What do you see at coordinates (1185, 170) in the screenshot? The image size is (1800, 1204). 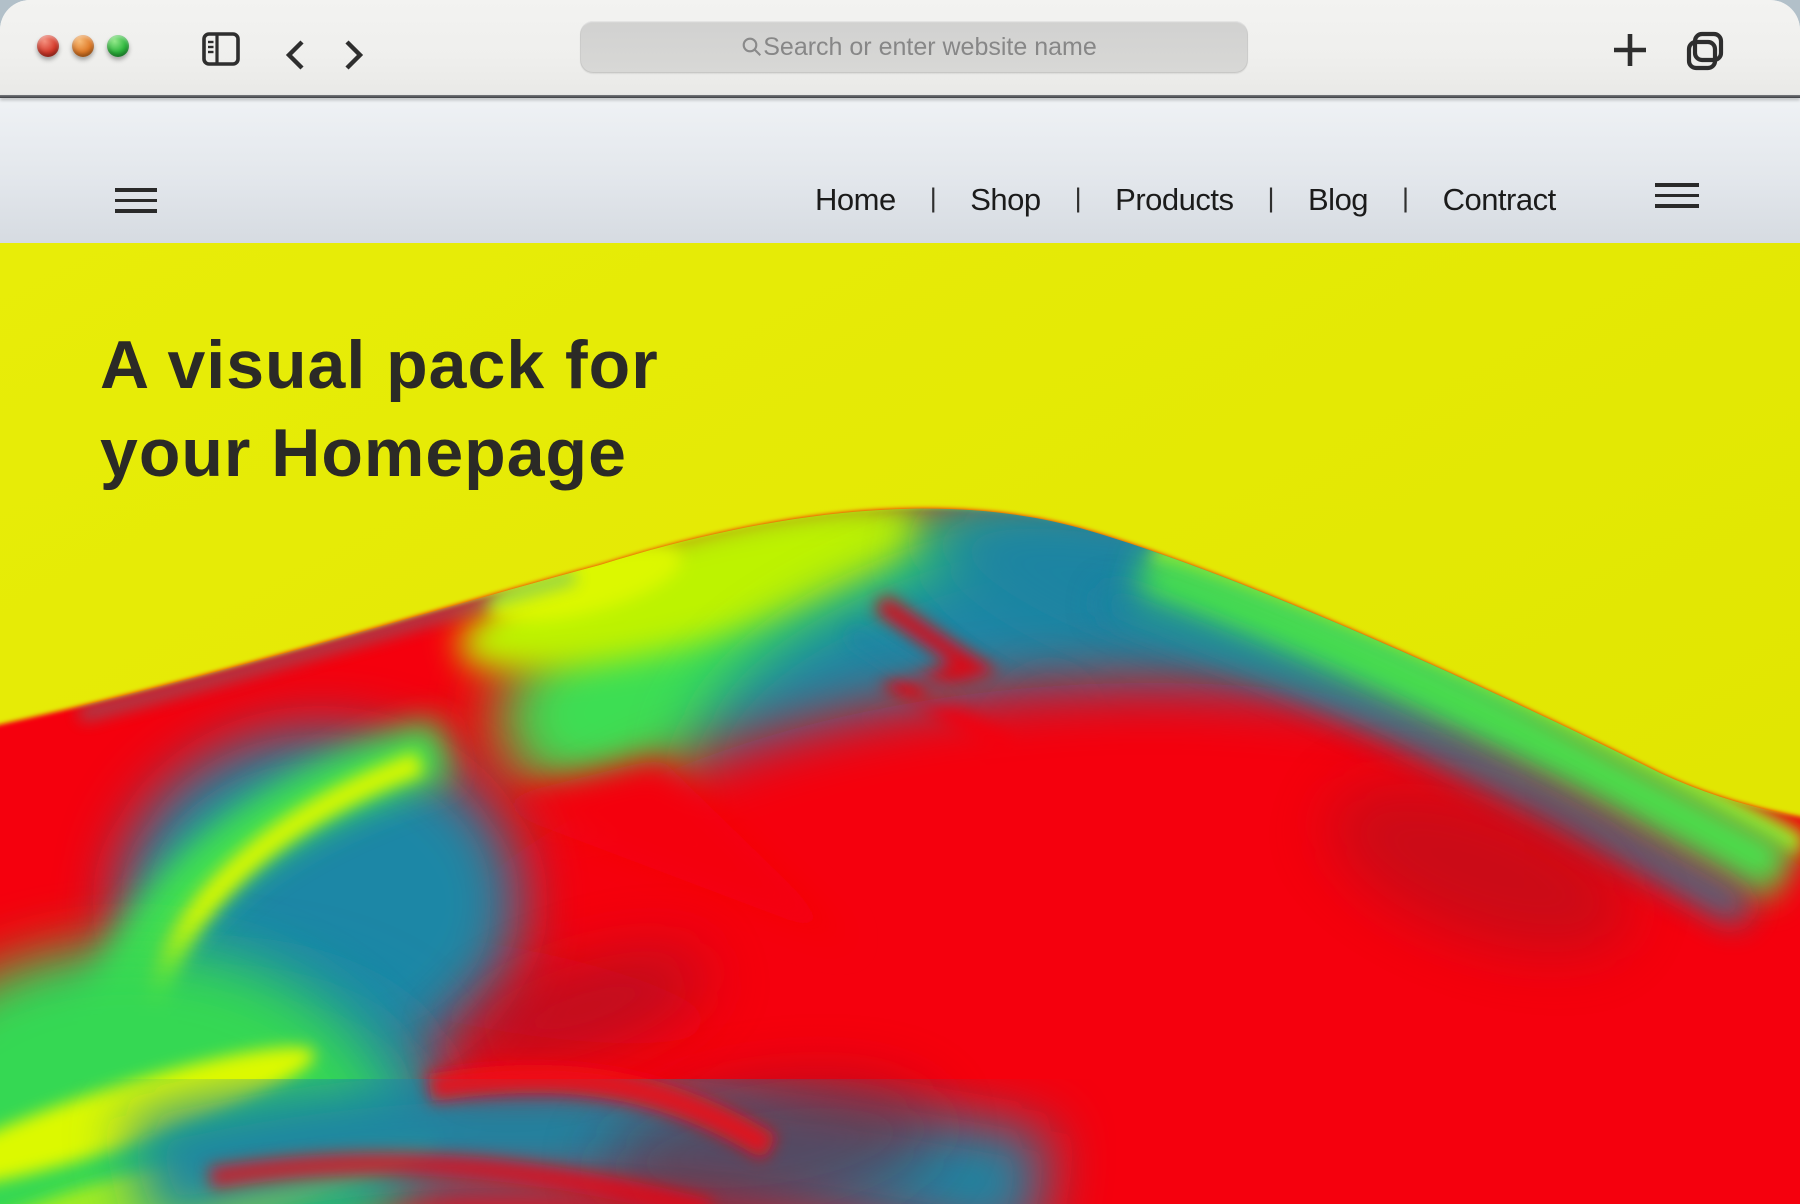 I see `main-nav: Home | Shop | Products | Blog | Contract` at bounding box center [1185, 170].